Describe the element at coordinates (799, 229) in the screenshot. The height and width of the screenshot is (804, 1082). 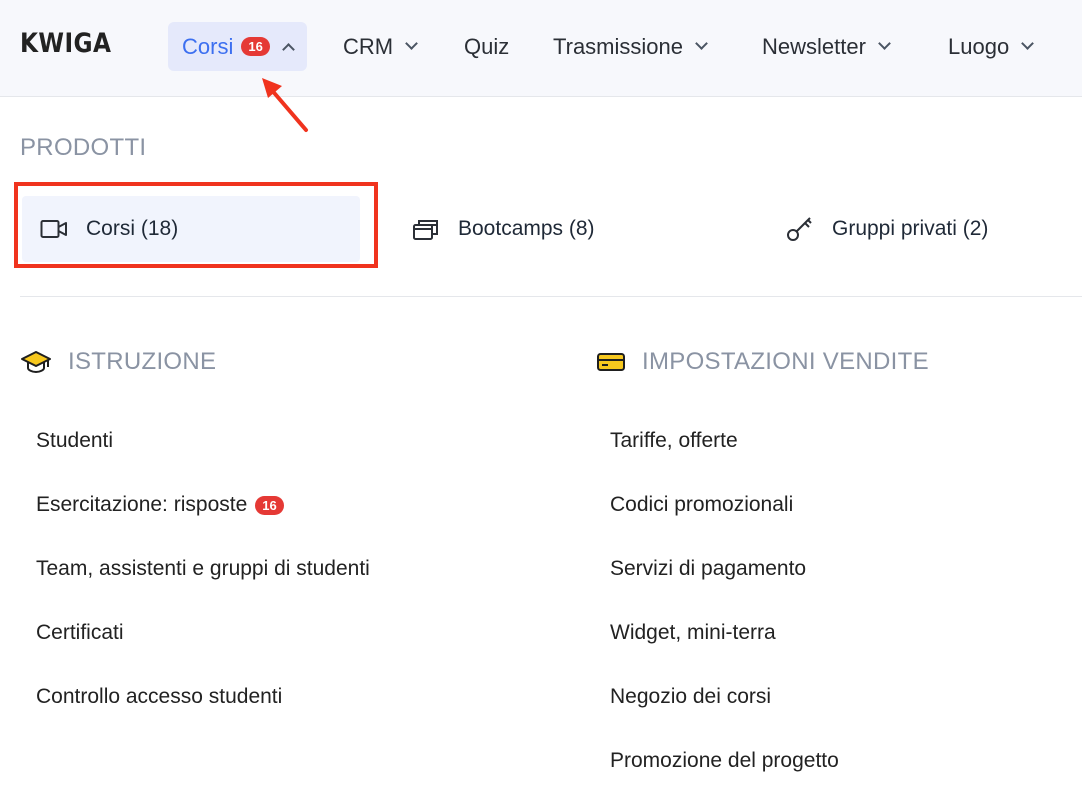
I see `key-icon` at that location.